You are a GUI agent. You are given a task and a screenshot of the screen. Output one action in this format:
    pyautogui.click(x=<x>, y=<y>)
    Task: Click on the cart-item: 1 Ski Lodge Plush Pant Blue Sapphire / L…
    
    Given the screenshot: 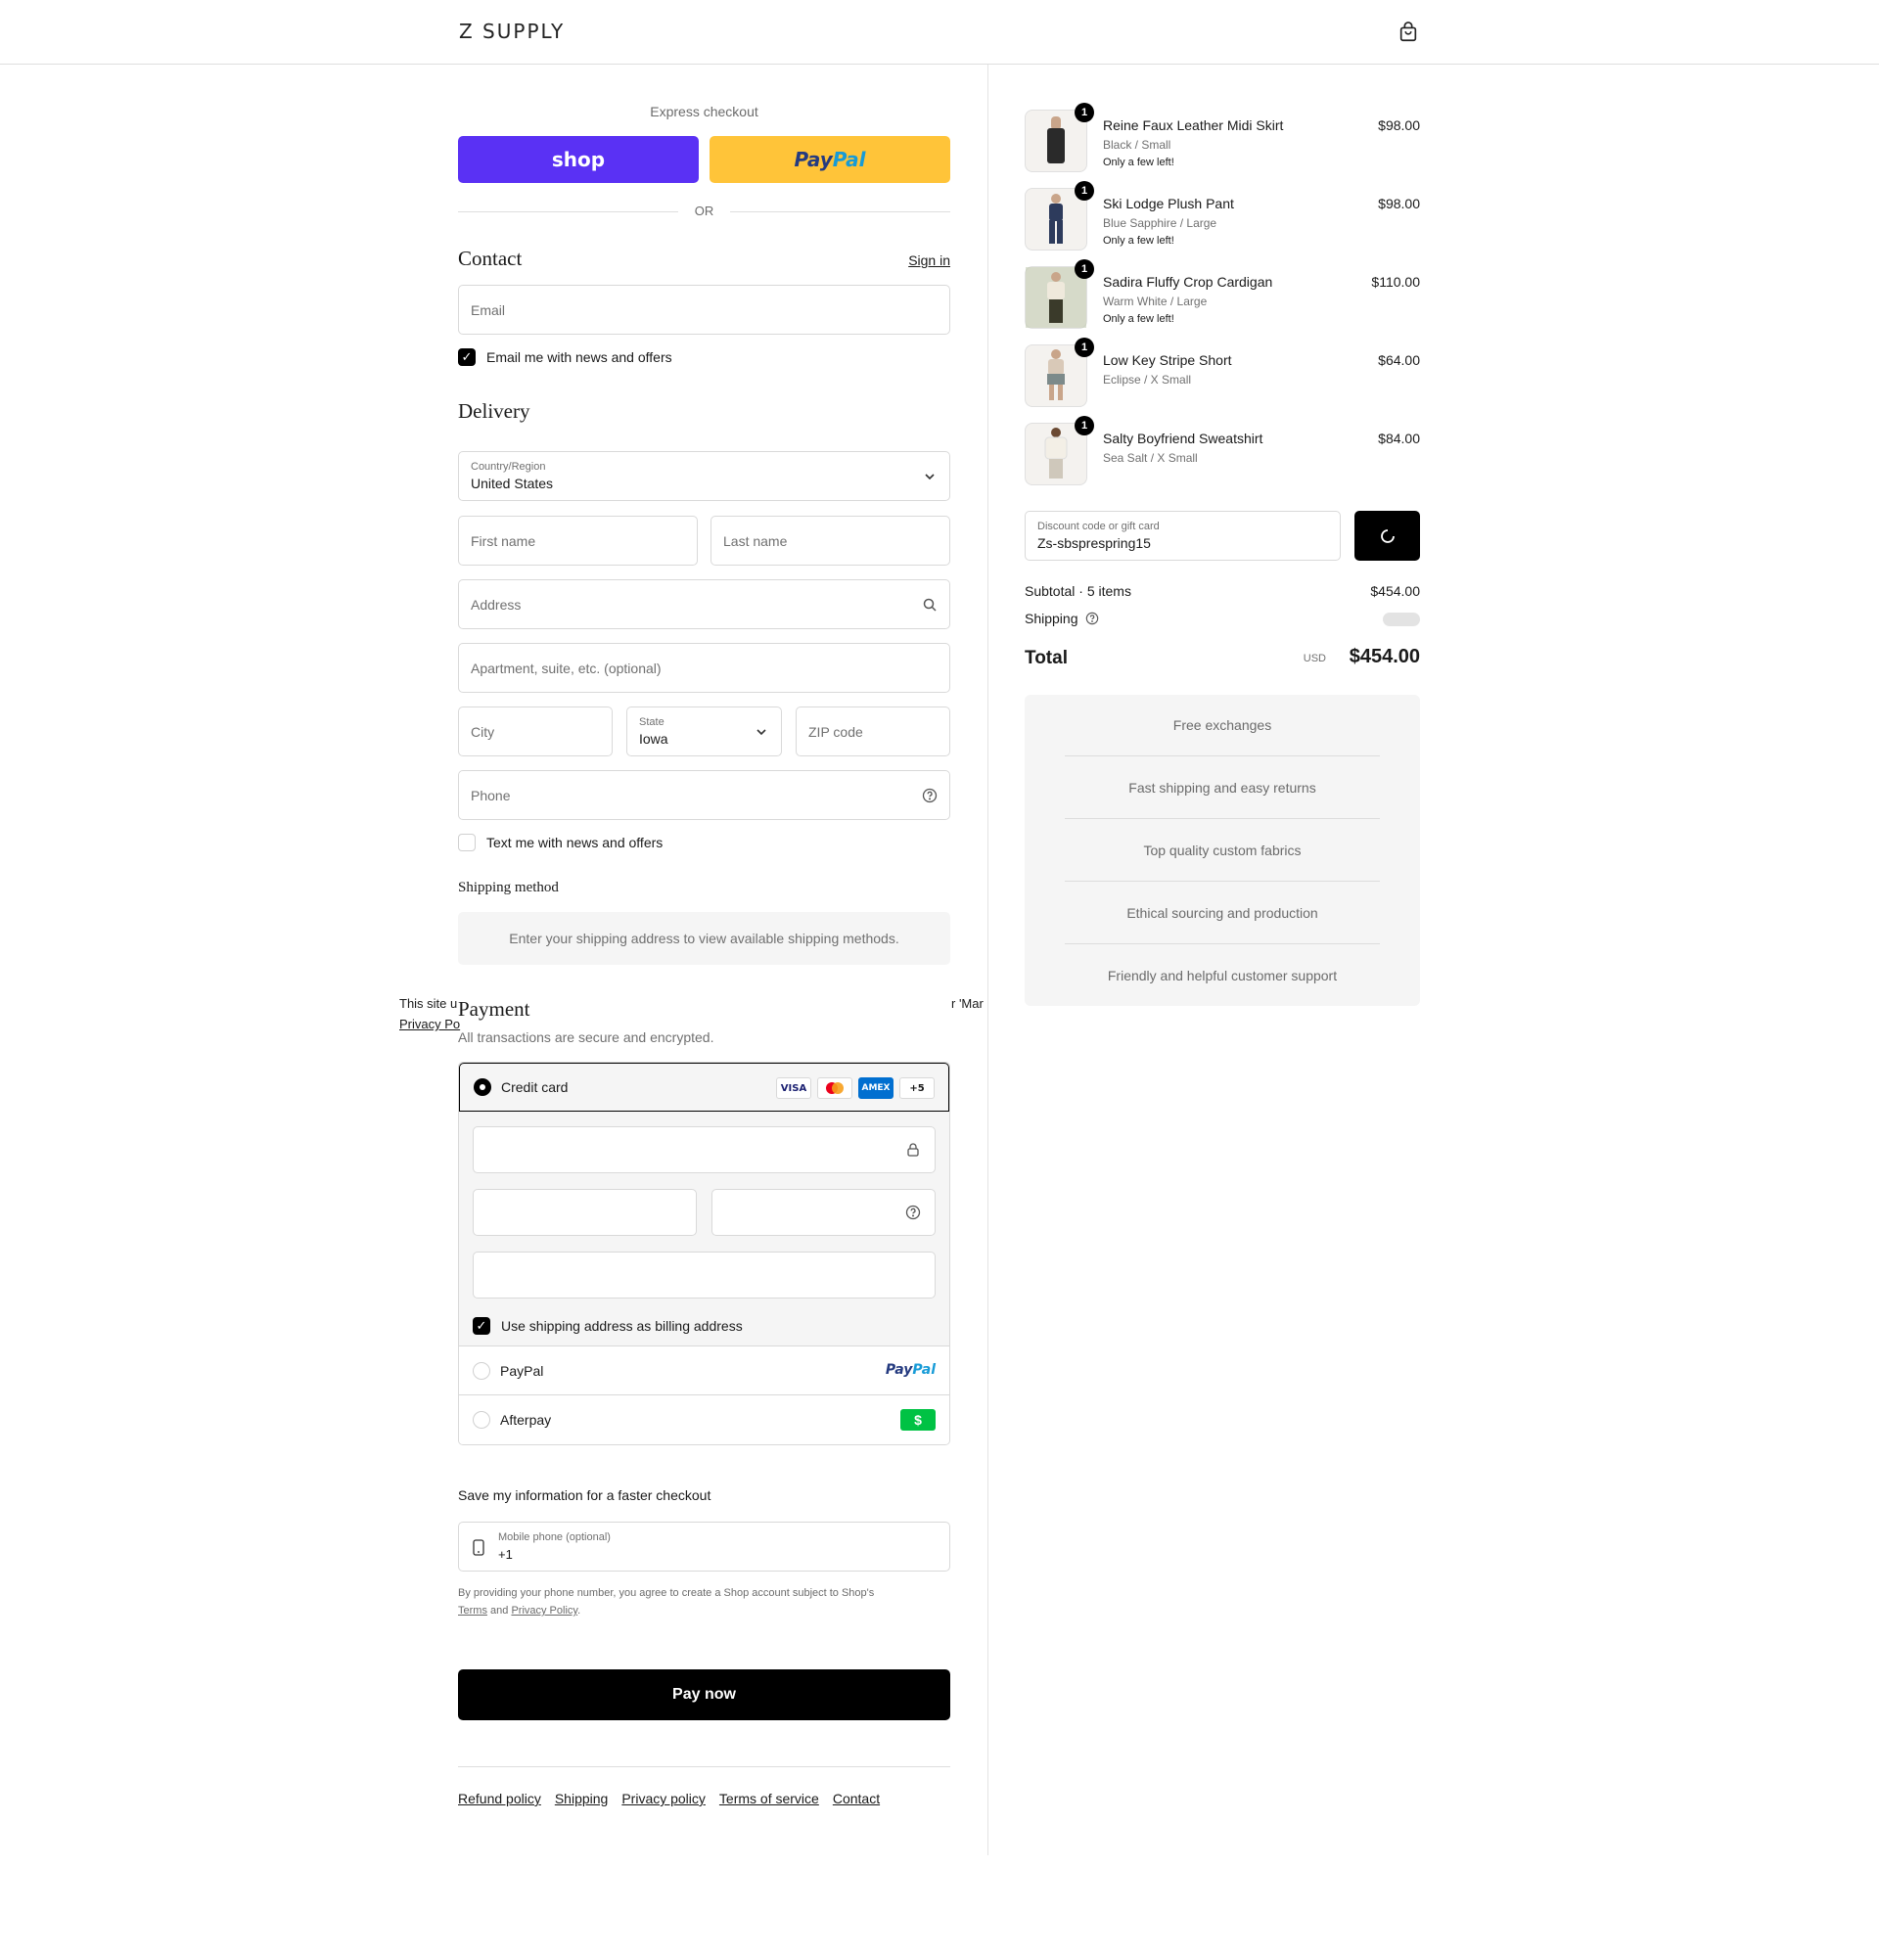 What is the action you would take?
    pyautogui.click(x=1222, y=216)
    